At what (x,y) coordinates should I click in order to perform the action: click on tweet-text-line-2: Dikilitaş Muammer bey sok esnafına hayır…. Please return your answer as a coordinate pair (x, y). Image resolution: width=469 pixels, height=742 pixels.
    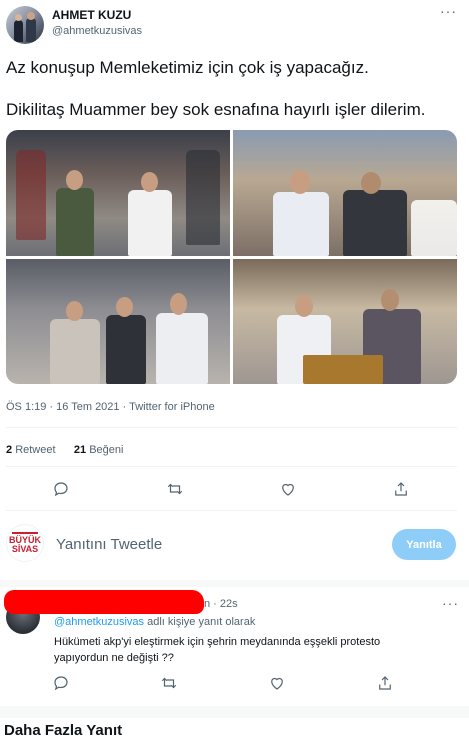
    Looking at the image, I should click on (216, 109).